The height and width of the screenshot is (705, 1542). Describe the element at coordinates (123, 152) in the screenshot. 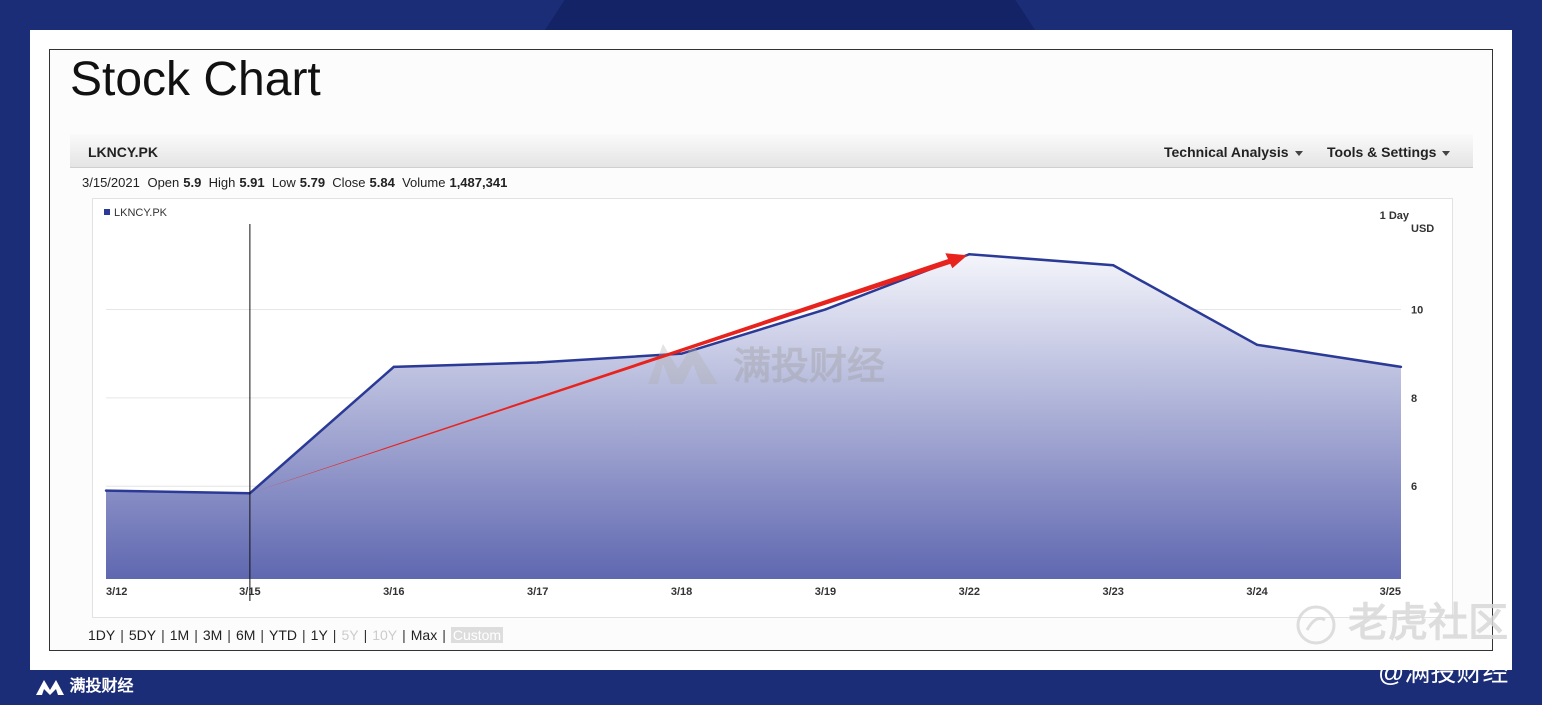

I see `ticker-symbol: LKNCY.PK` at that location.